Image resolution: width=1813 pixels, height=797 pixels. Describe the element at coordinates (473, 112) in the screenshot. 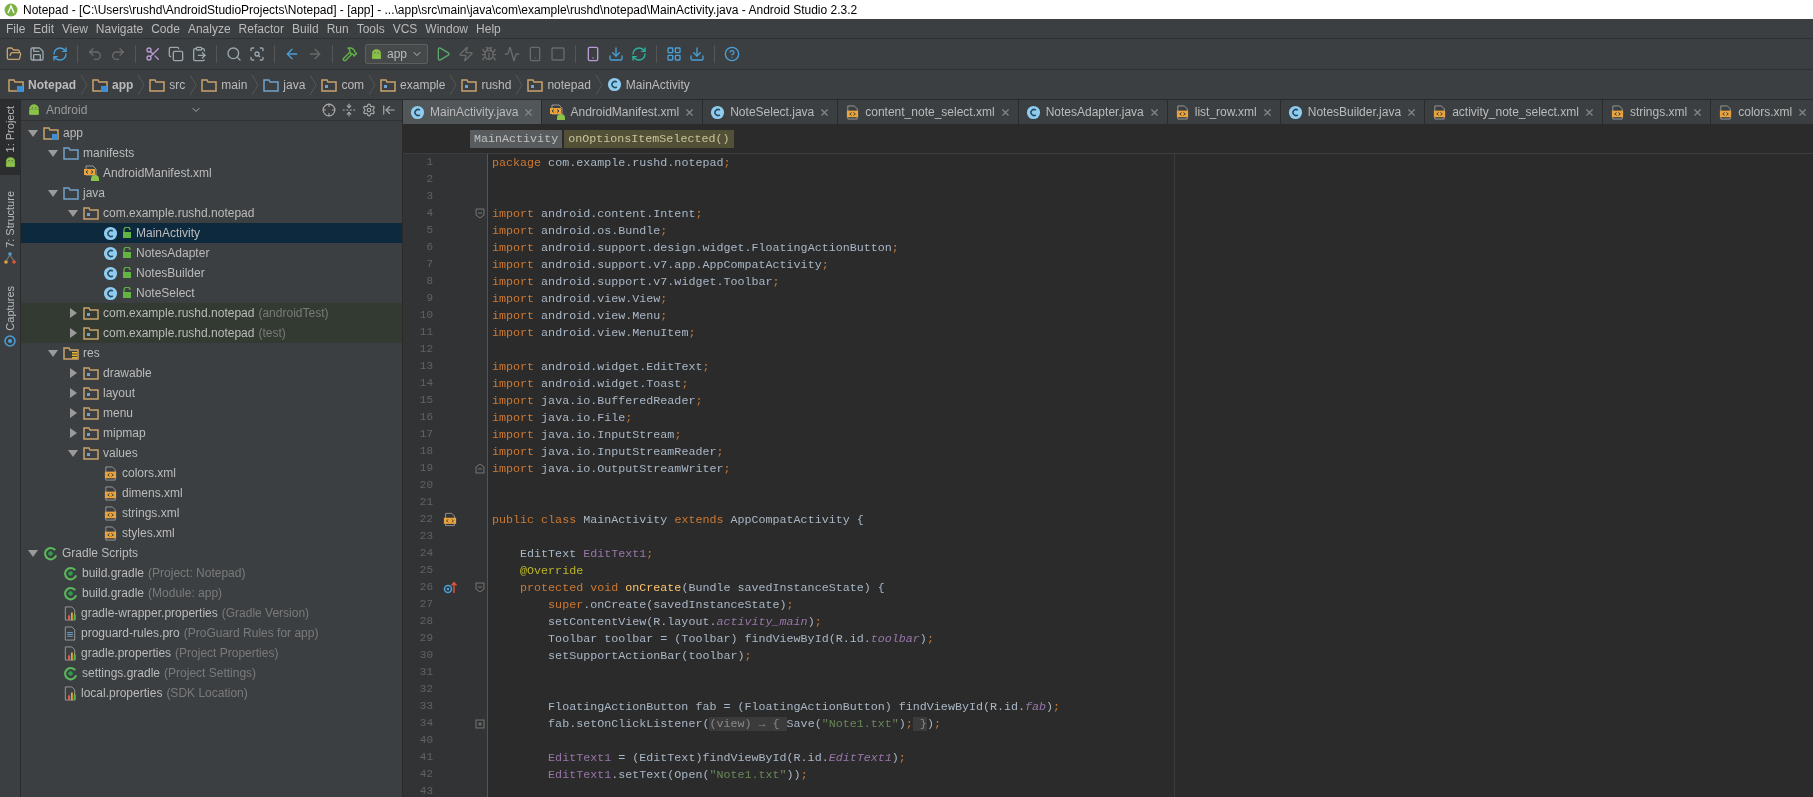

I see `editor-tab: MainActivity.java` at that location.